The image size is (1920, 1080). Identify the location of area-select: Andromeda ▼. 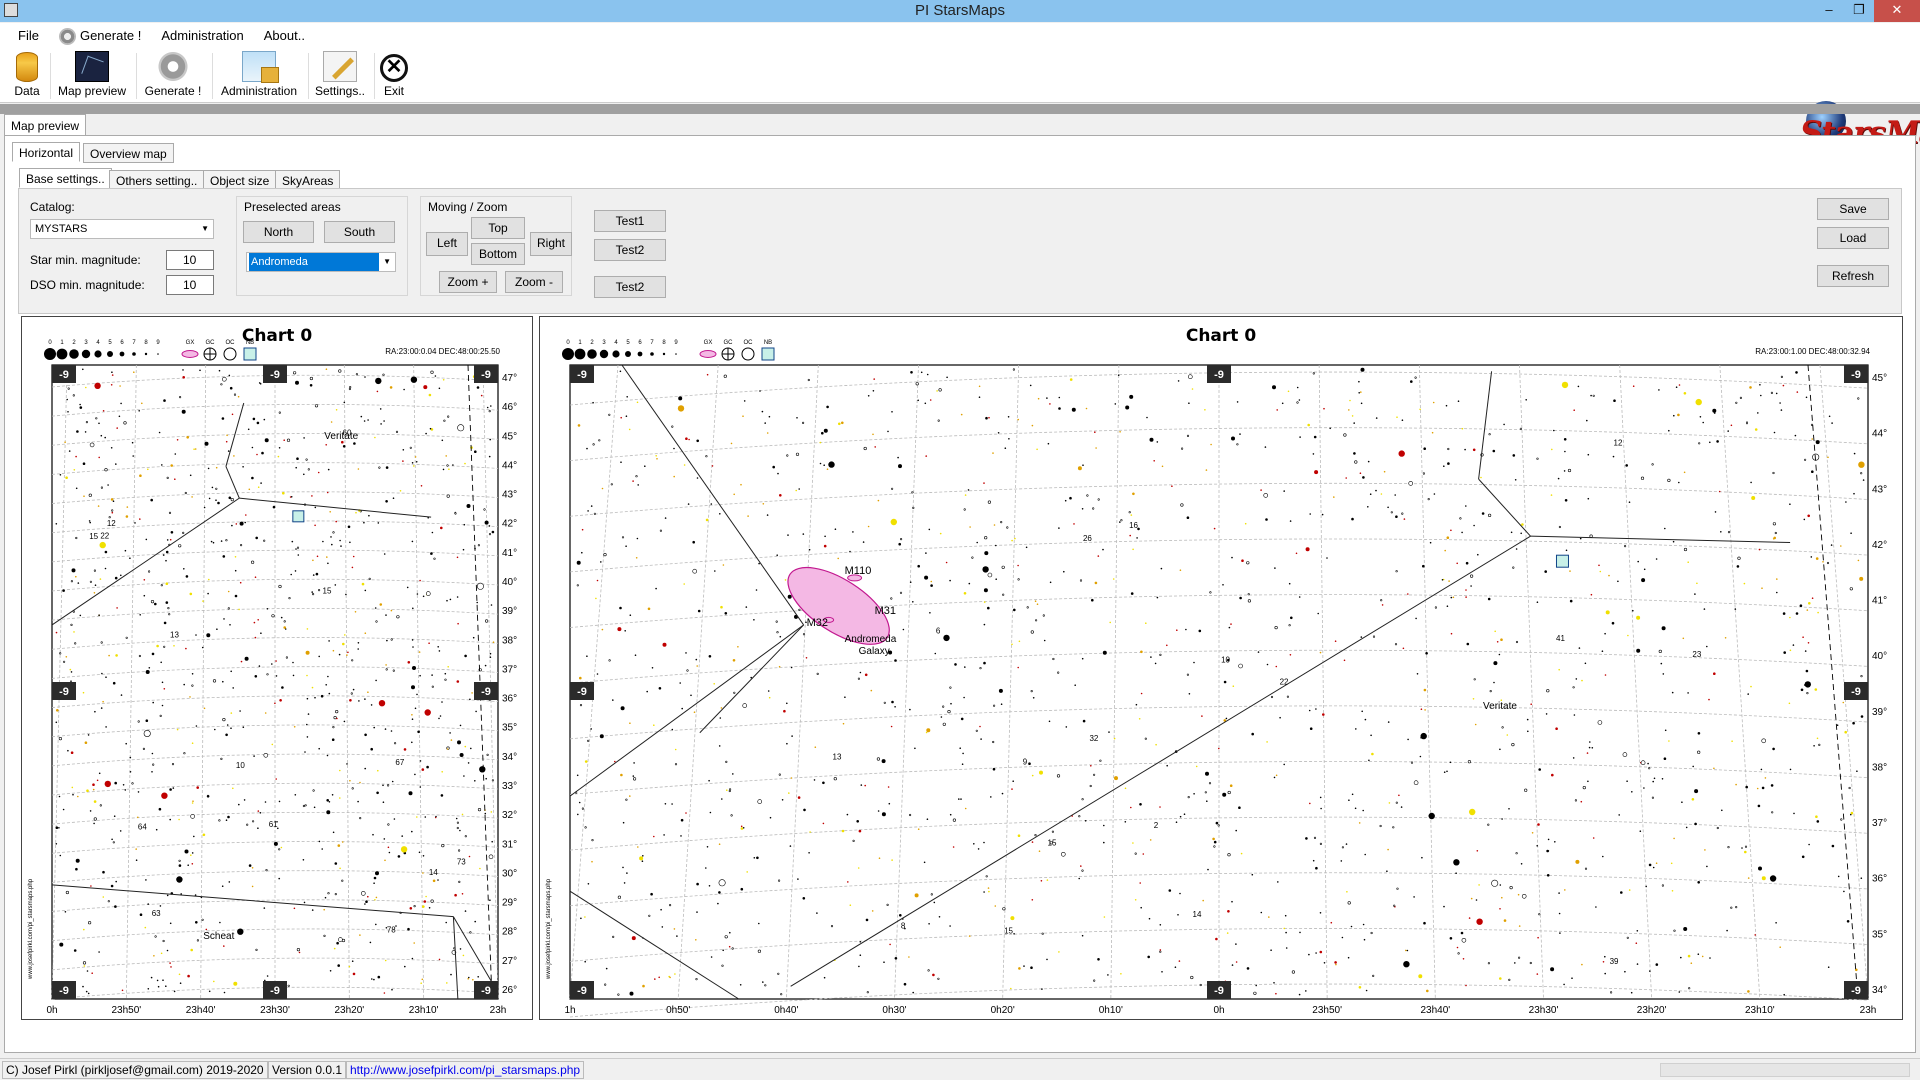
(321, 262).